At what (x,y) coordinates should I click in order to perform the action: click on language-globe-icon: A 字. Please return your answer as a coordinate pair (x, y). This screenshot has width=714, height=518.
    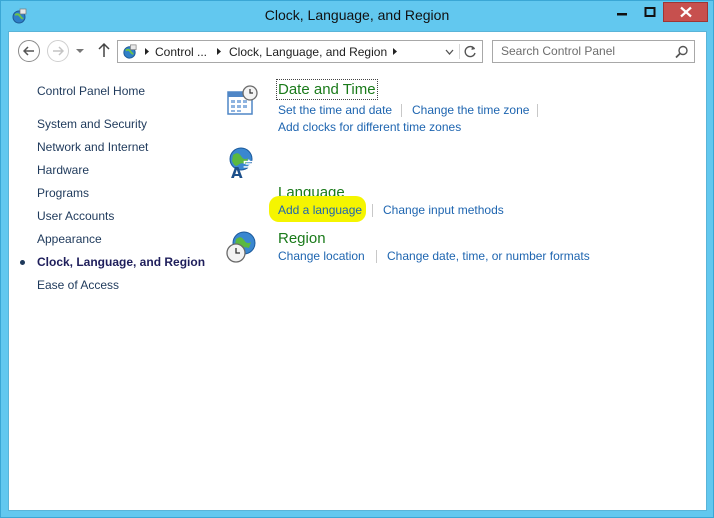
    Looking at the image, I should click on (243, 163).